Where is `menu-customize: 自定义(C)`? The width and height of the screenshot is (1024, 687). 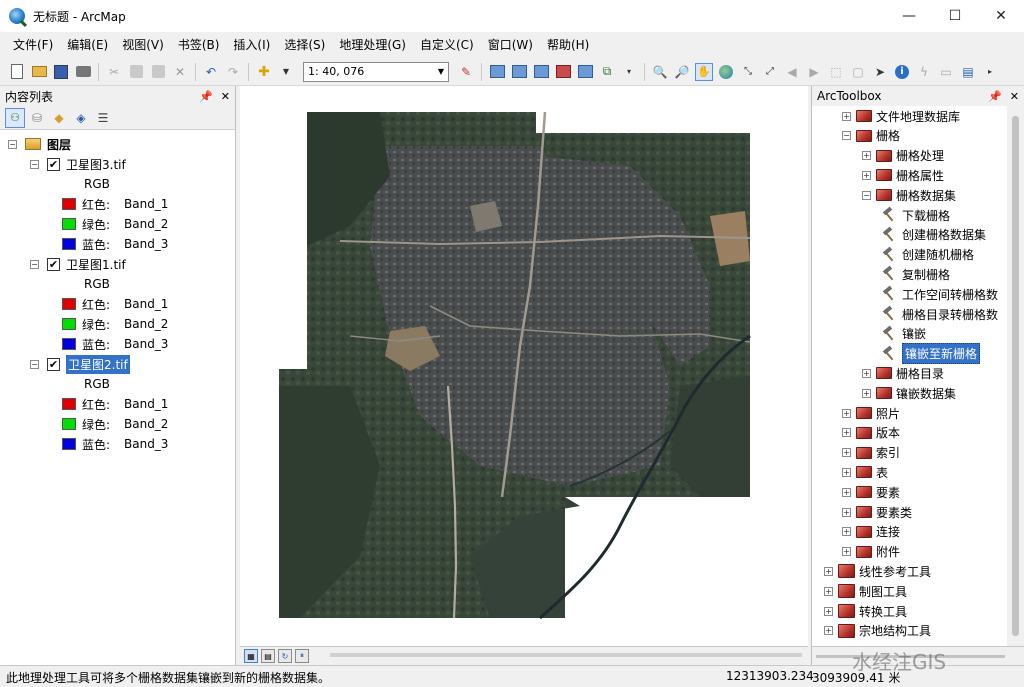
menu-customize: 自定义(C) is located at coordinates (447, 45).